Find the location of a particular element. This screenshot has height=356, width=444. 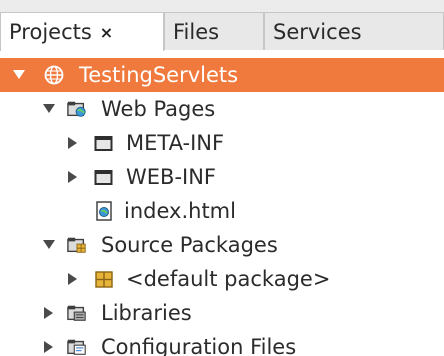

tab-services-label: Services is located at coordinates (317, 31).